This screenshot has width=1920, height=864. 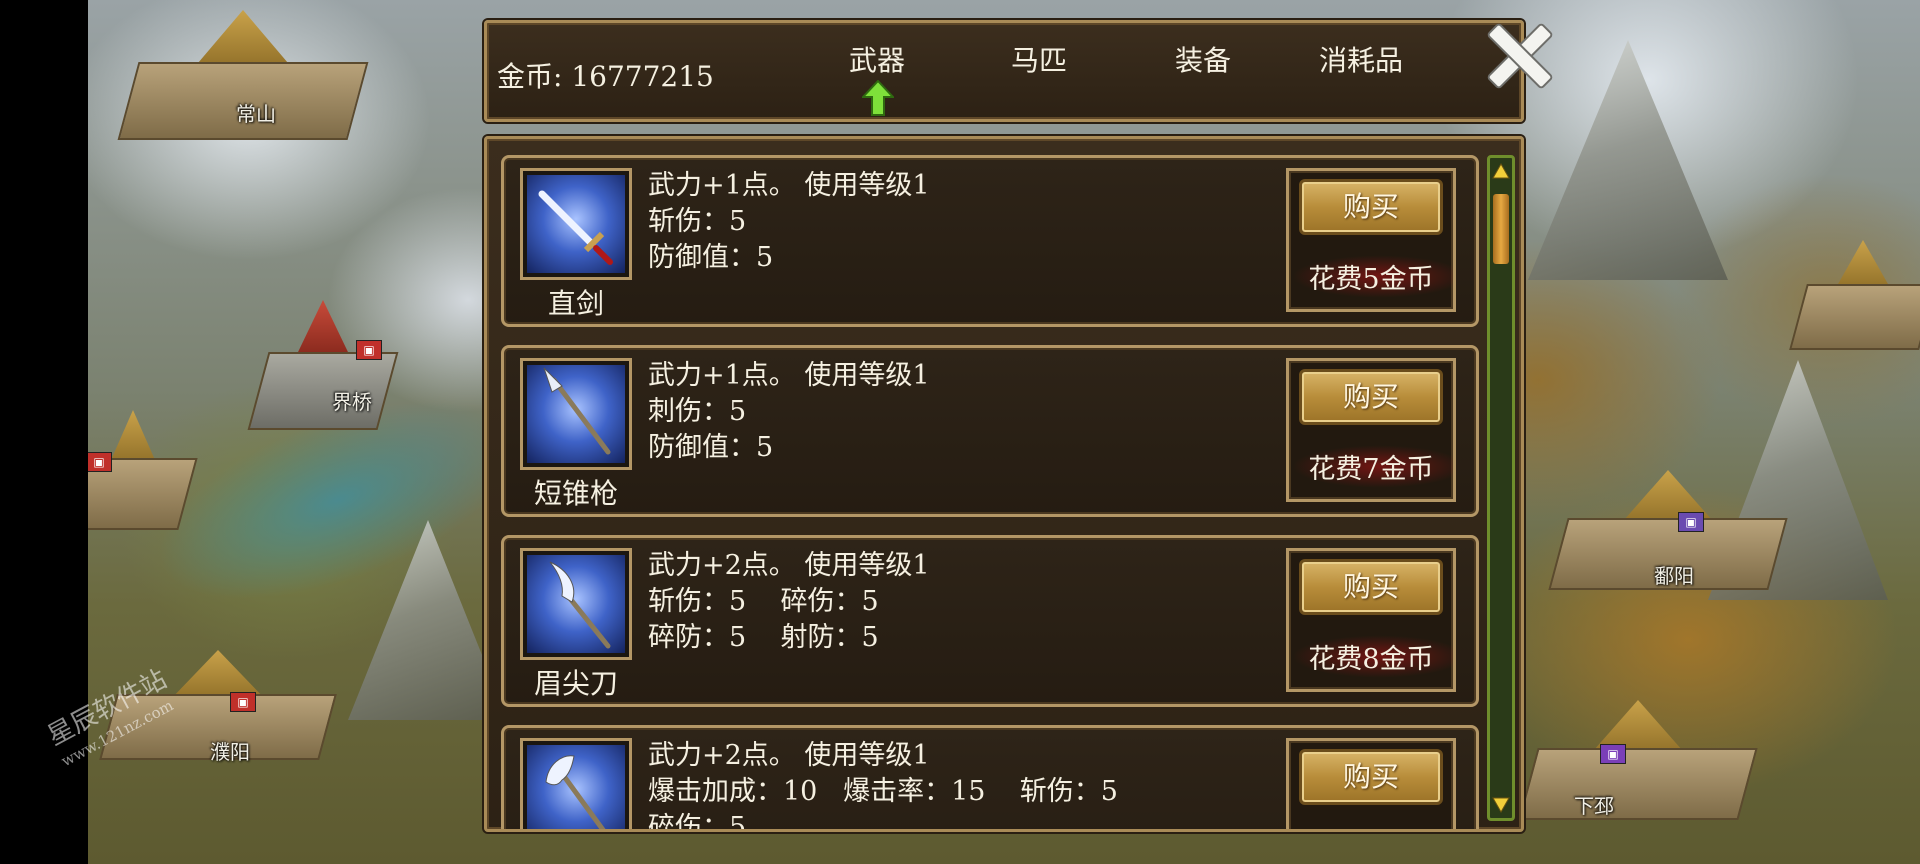 What do you see at coordinates (1371, 276) in the screenshot?
I see `item-price: 花费5金币` at bounding box center [1371, 276].